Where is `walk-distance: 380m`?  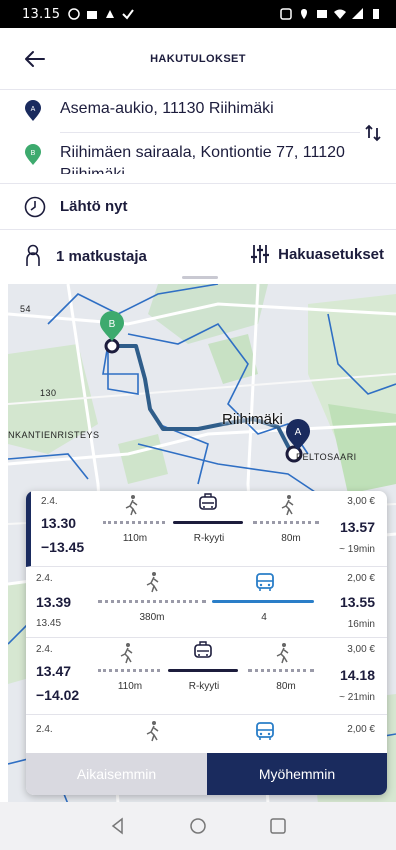
walk-distance: 380m is located at coordinates (152, 617).